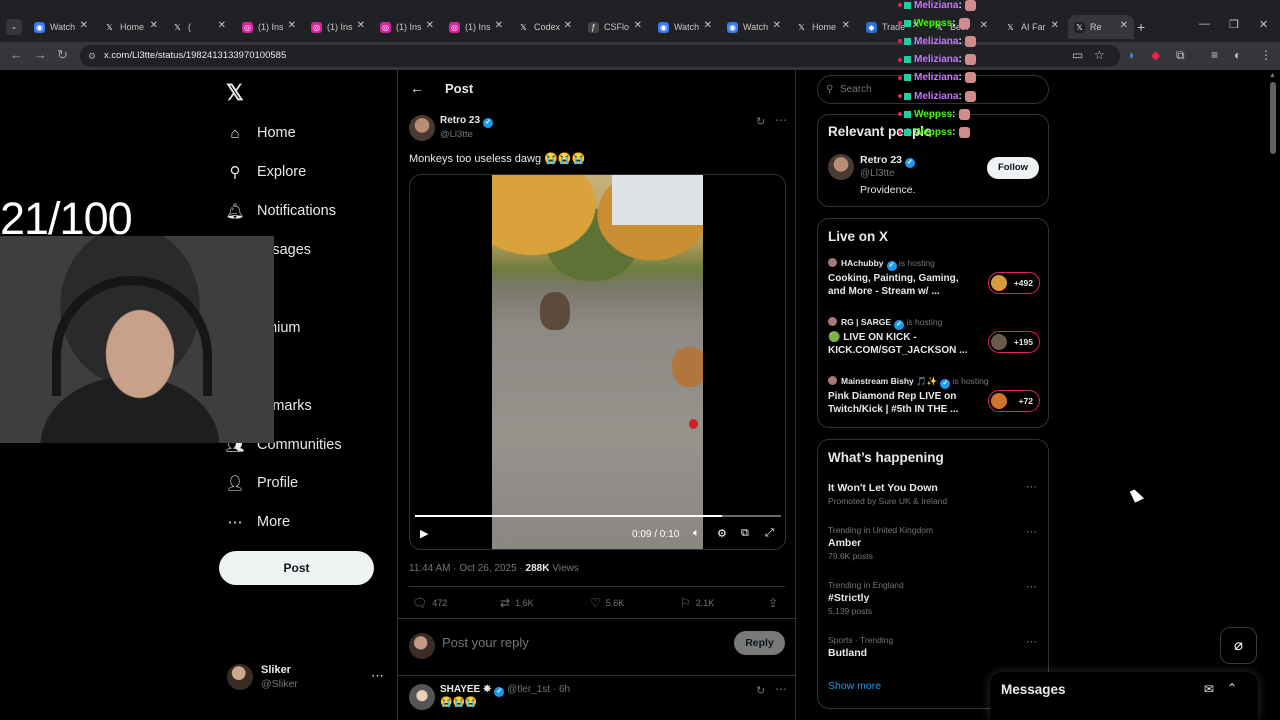  Describe the element at coordinates (1209, 689) in the screenshot. I see `new-message-icon: ✉` at that location.